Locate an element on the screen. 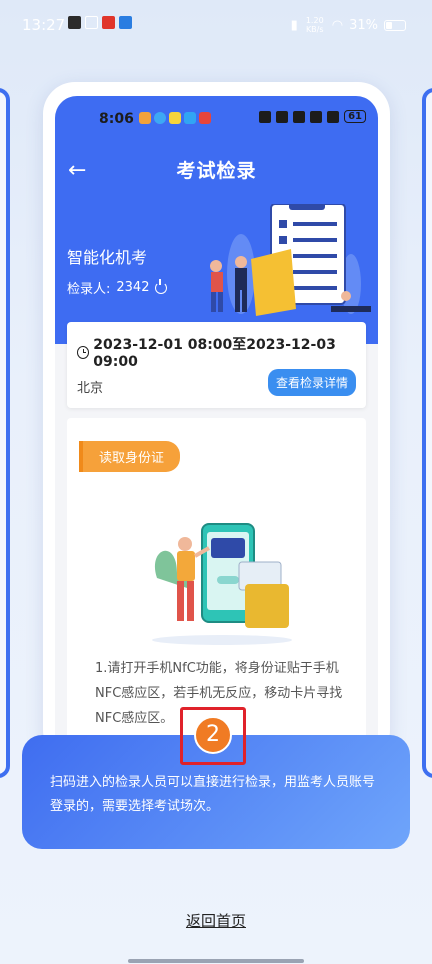 The image size is (432, 964). net-speed: 1.20 KB/s is located at coordinates (314, 25).